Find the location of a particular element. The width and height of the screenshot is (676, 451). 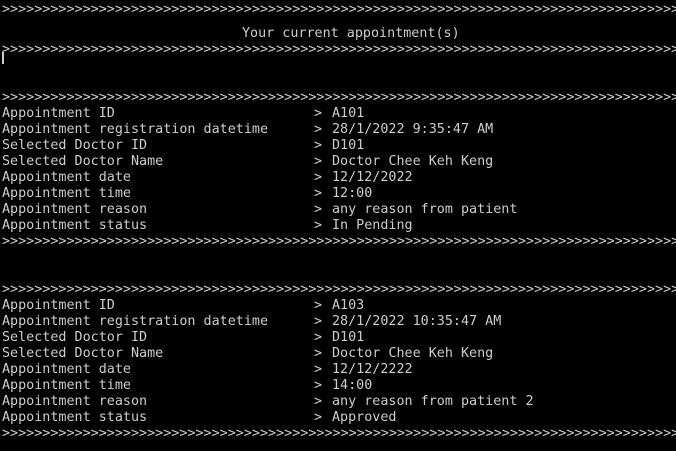

appointment-field-row: Appointment time > 14:00 is located at coordinates (339, 386).